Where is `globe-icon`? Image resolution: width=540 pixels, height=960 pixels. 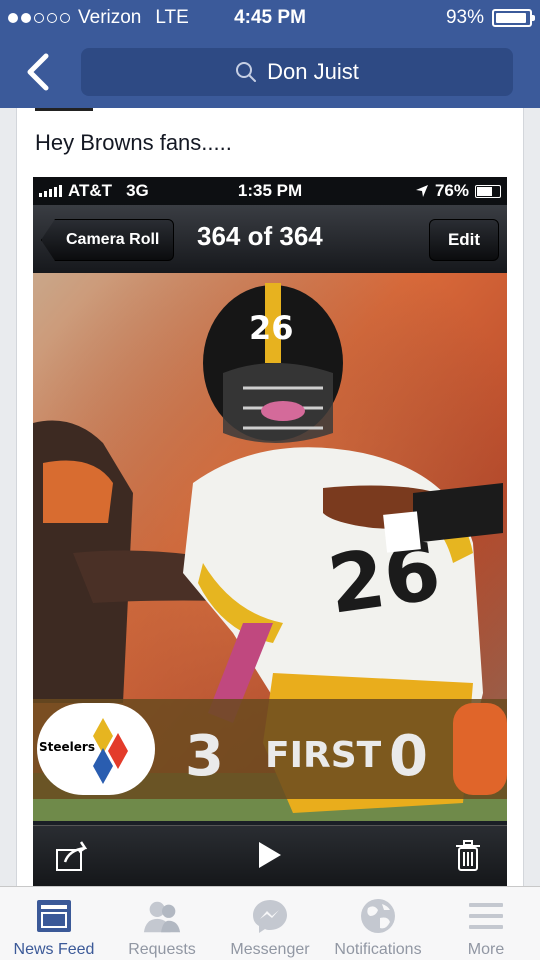
globe-icon is located at coordinates (378, 916).